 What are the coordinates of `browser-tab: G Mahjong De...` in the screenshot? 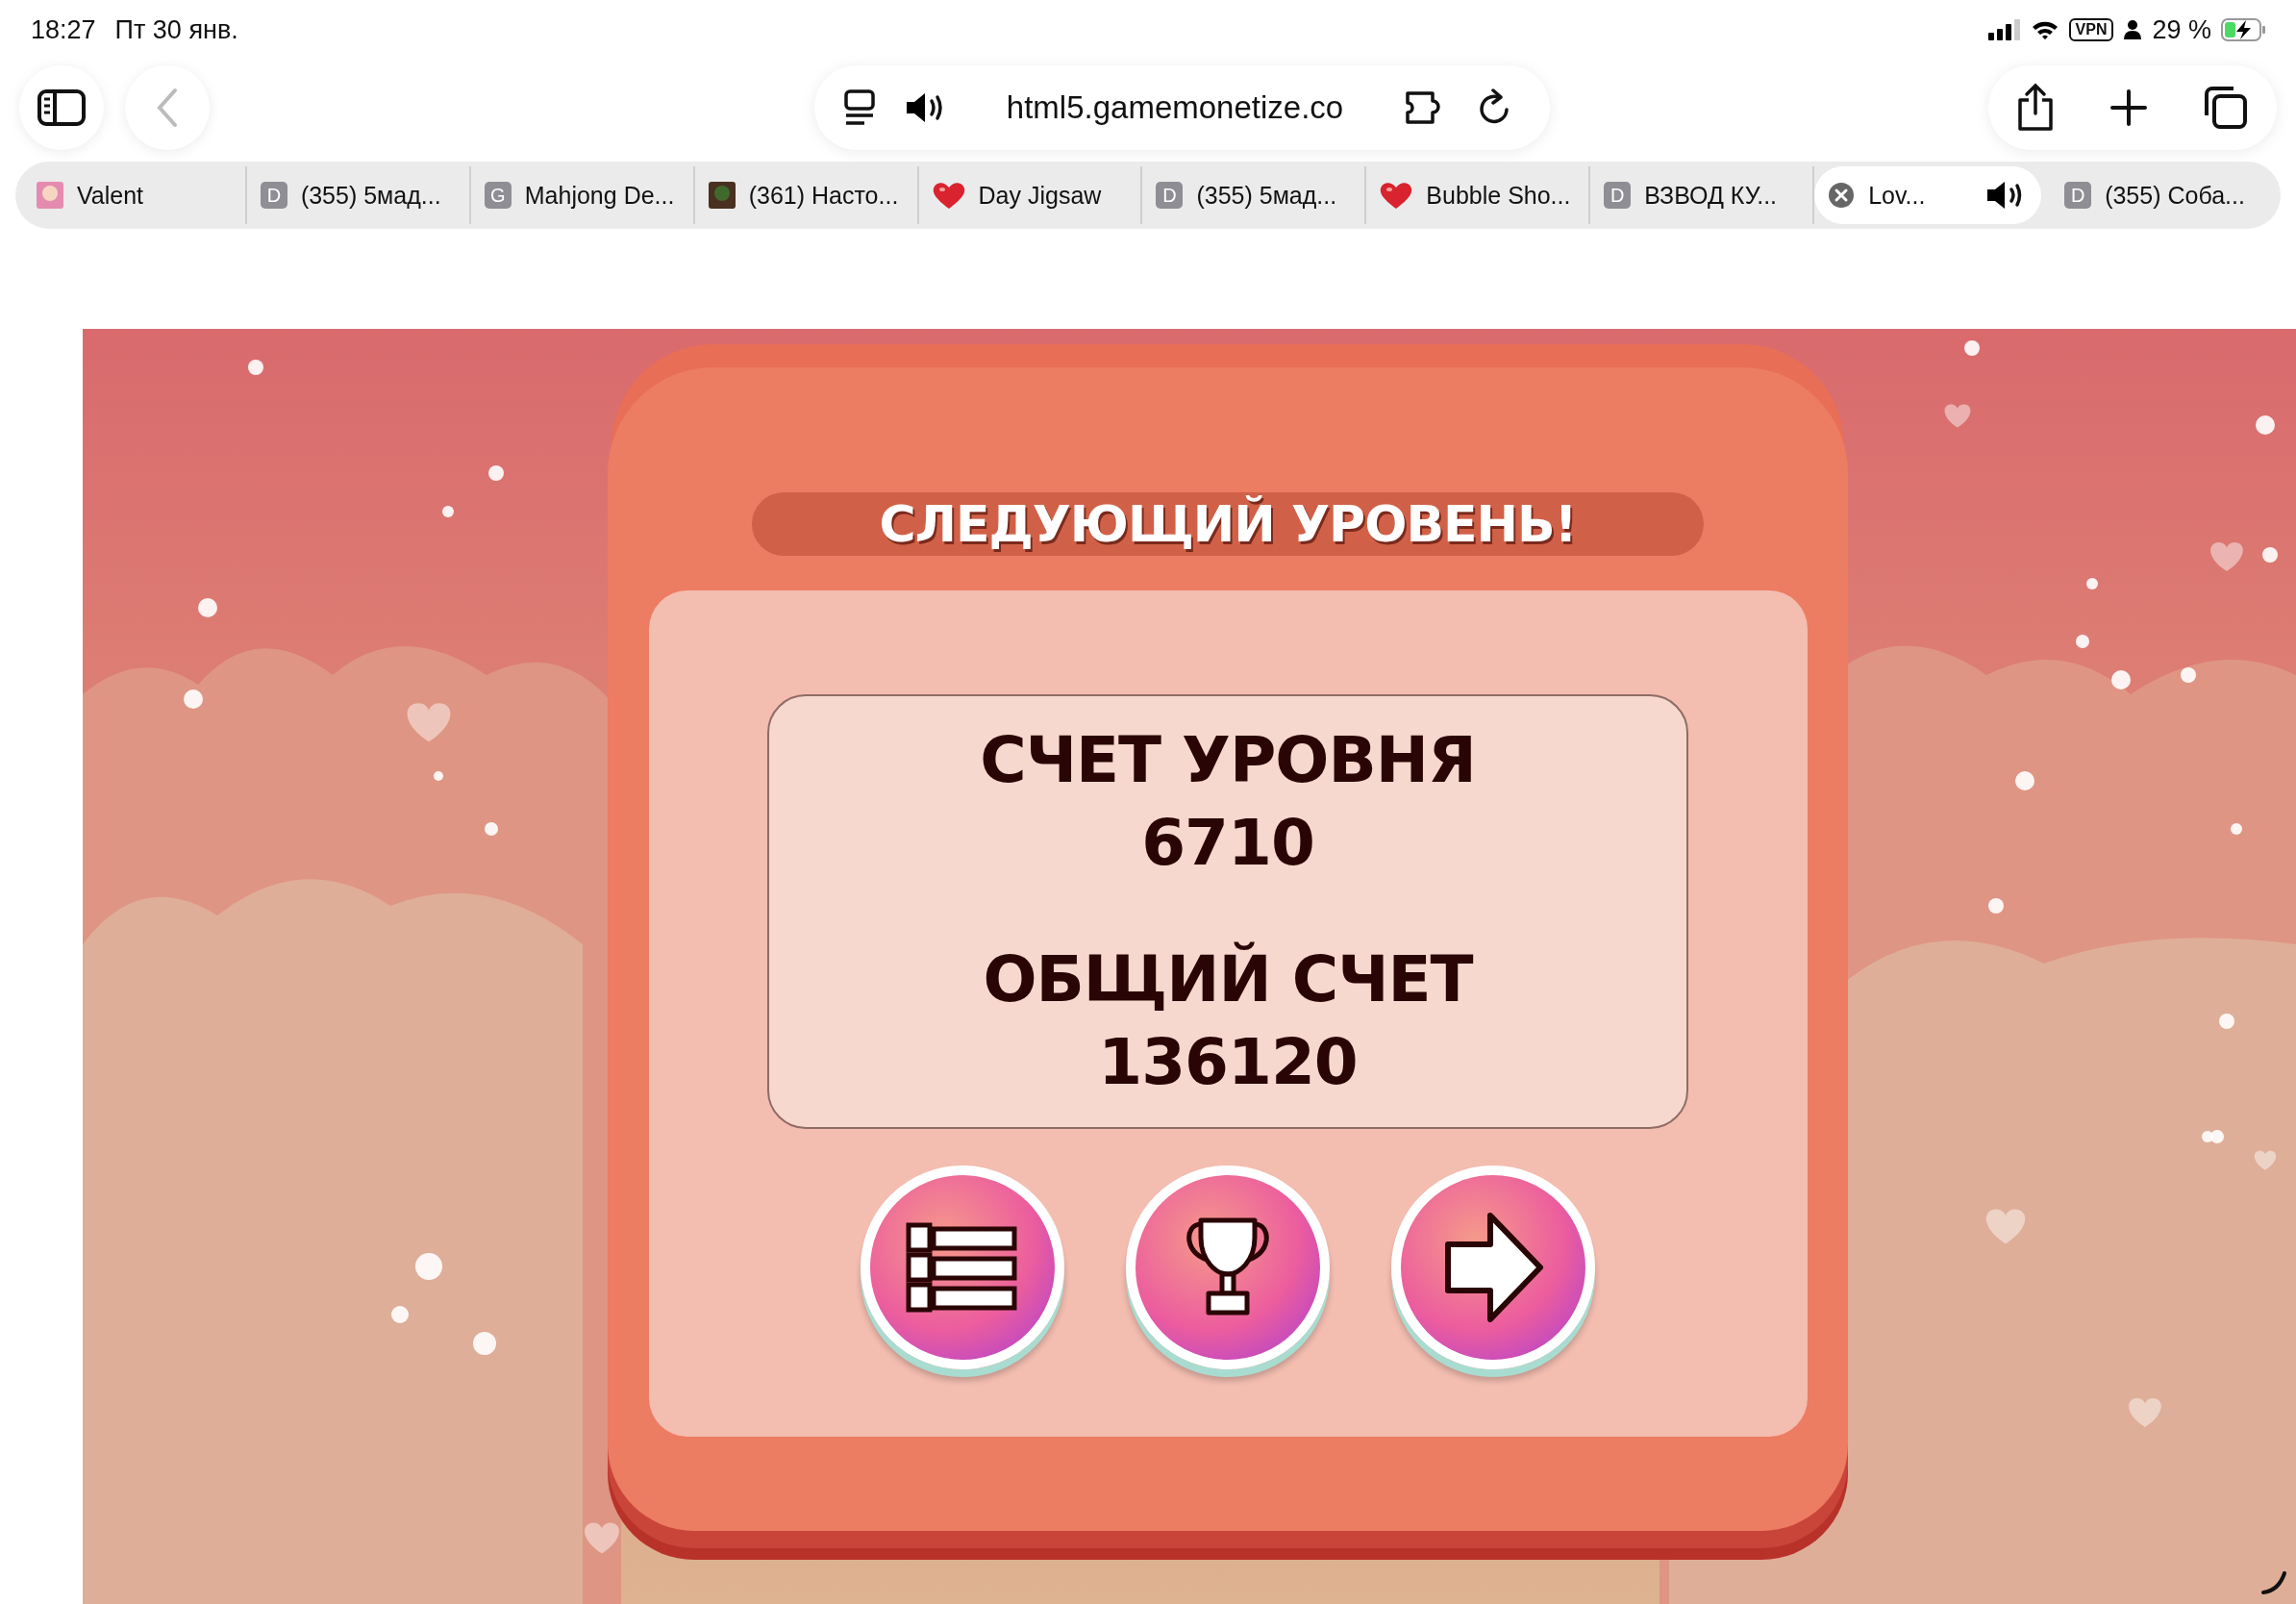 It's located at (582, 195).